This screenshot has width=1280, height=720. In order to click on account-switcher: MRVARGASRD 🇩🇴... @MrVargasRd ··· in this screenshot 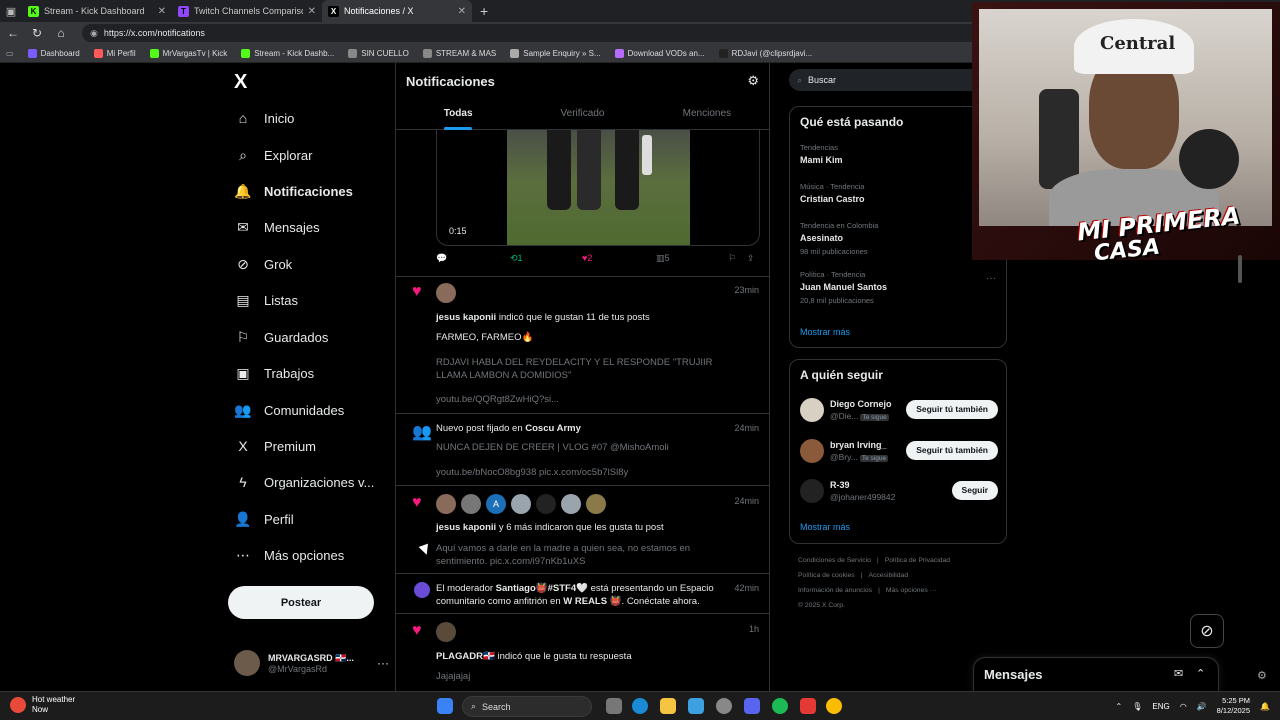, I will do `click(311, 663)`.